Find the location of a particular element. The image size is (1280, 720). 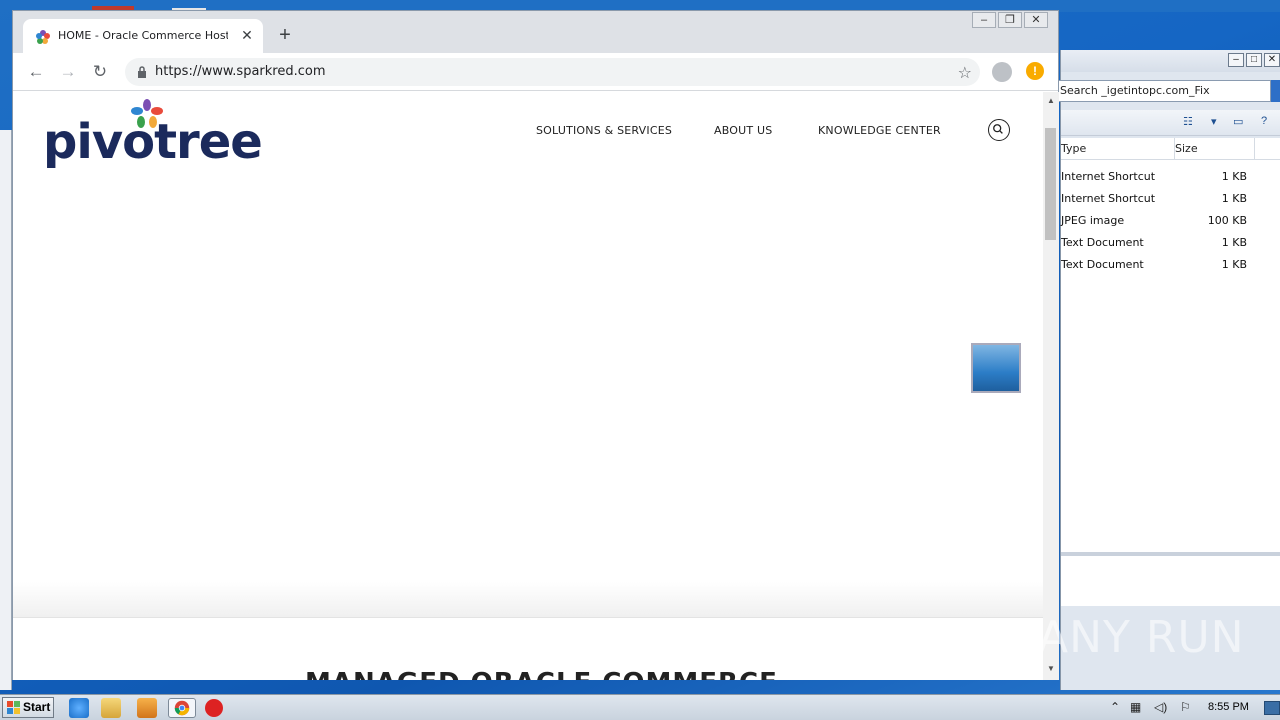

tab-title: HOME - Oracle Commerce Hosting | S is located at coordinates (143, 35).